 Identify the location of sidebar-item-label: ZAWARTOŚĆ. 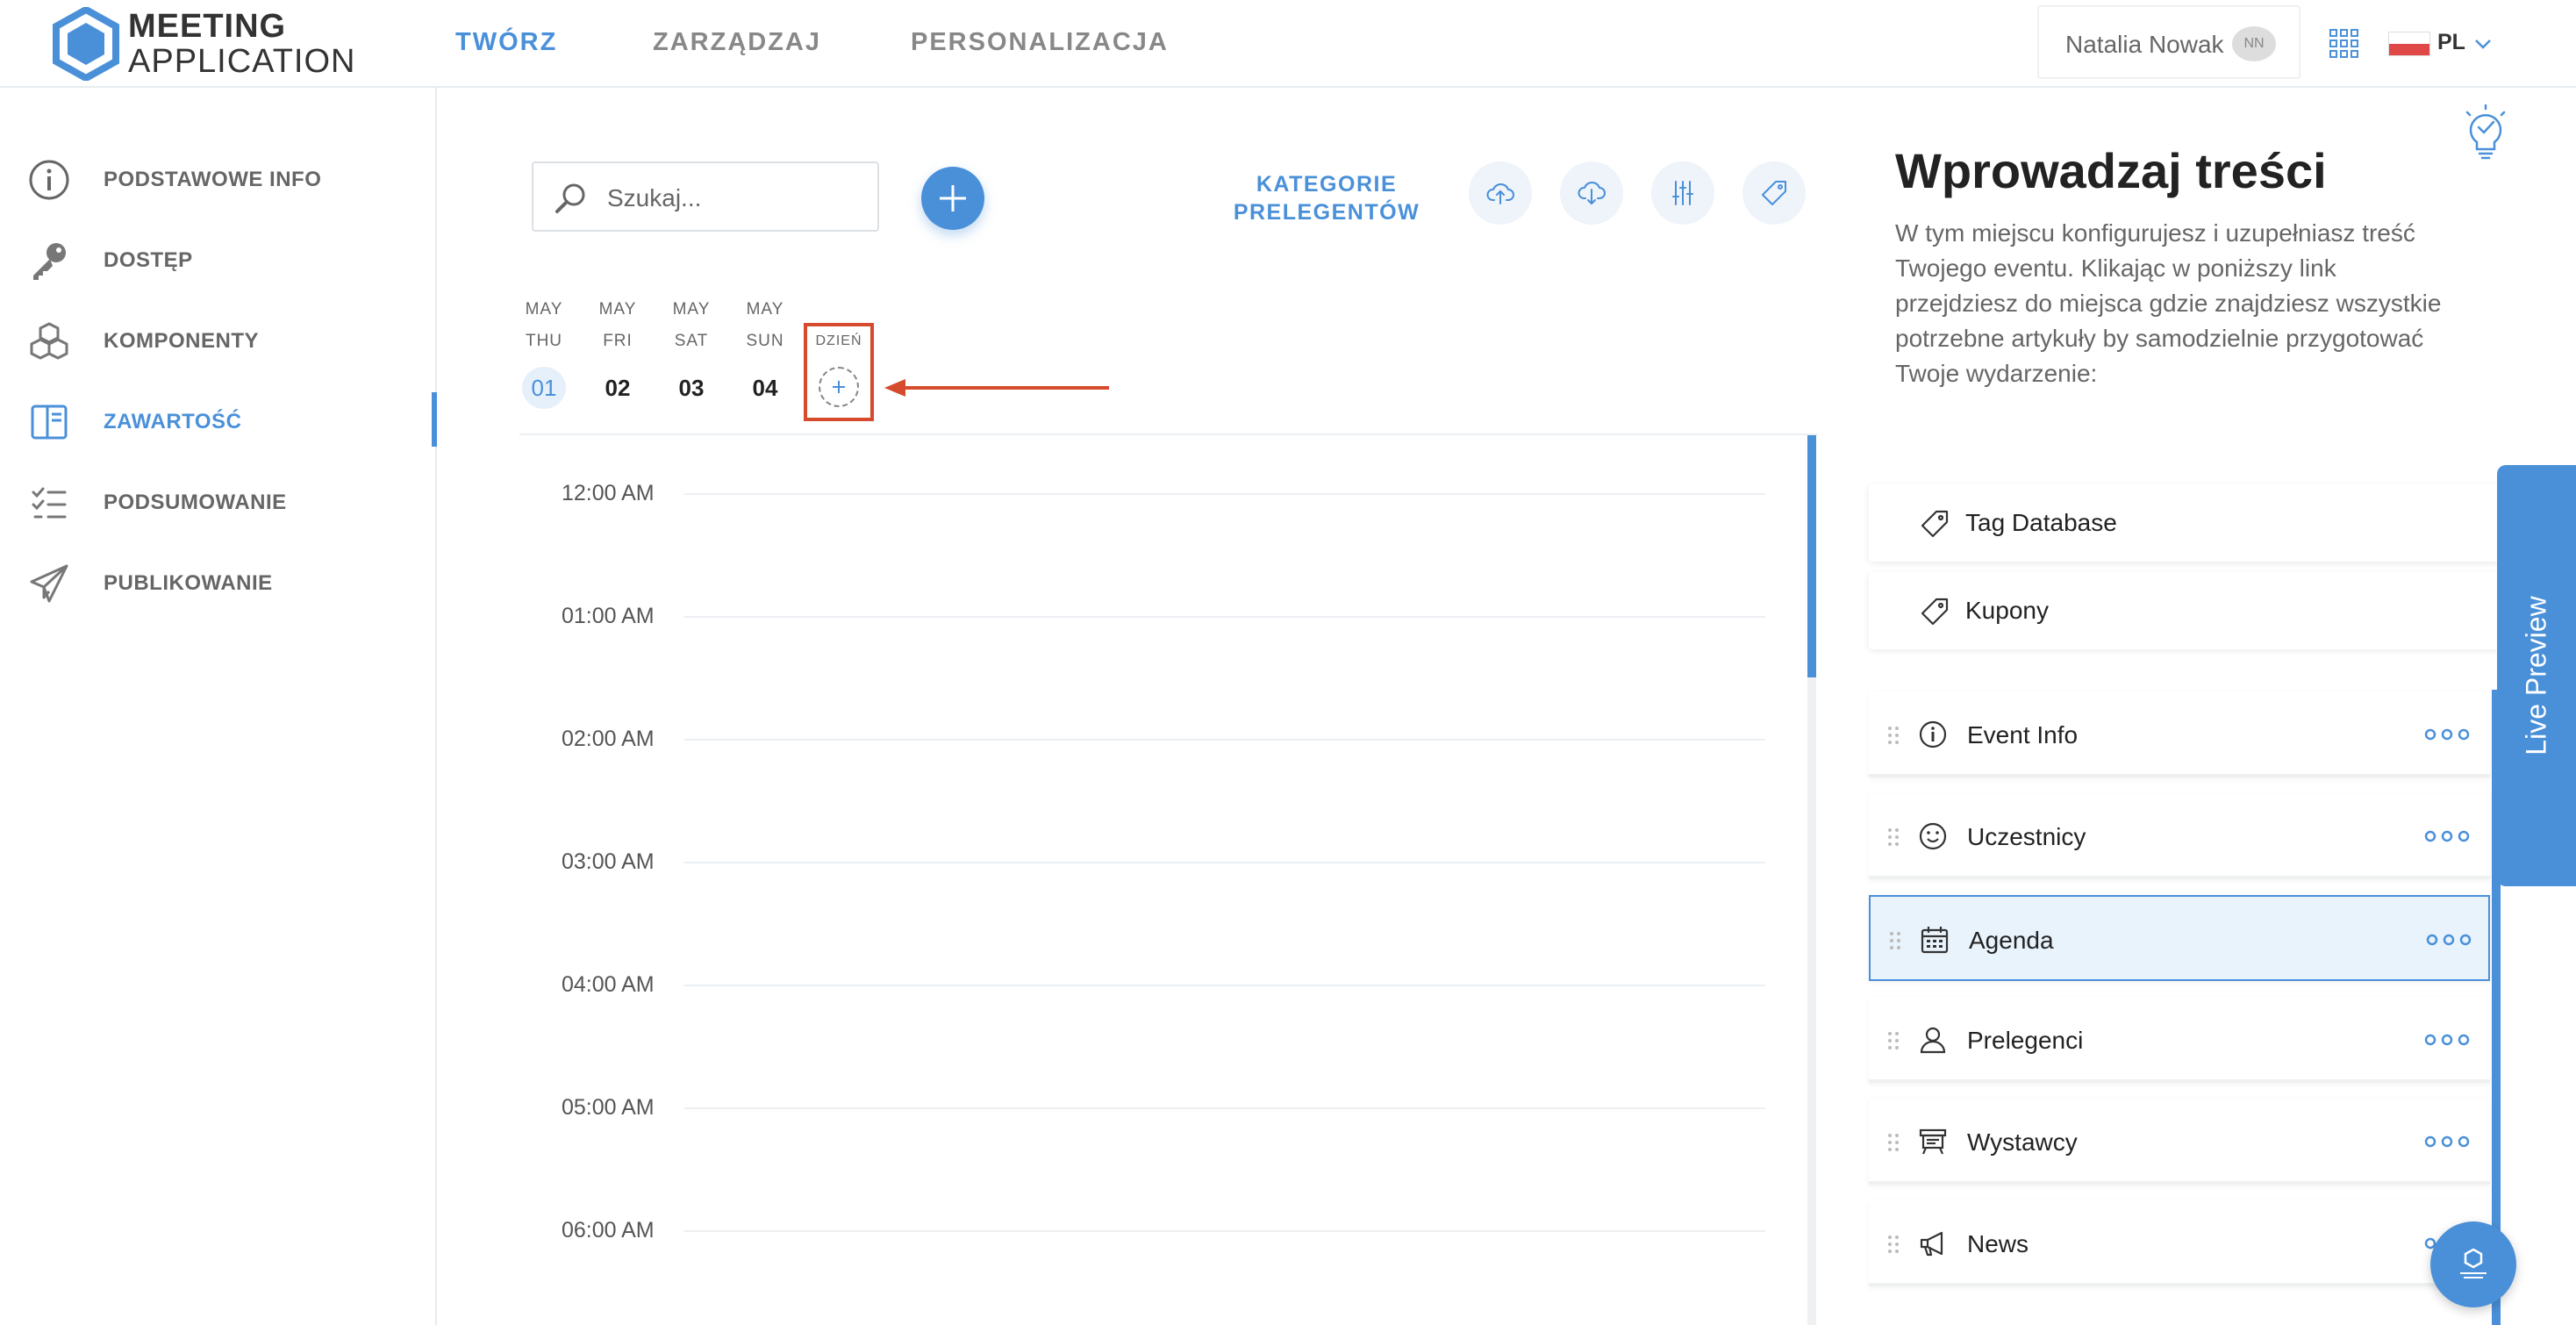
(173, 421).